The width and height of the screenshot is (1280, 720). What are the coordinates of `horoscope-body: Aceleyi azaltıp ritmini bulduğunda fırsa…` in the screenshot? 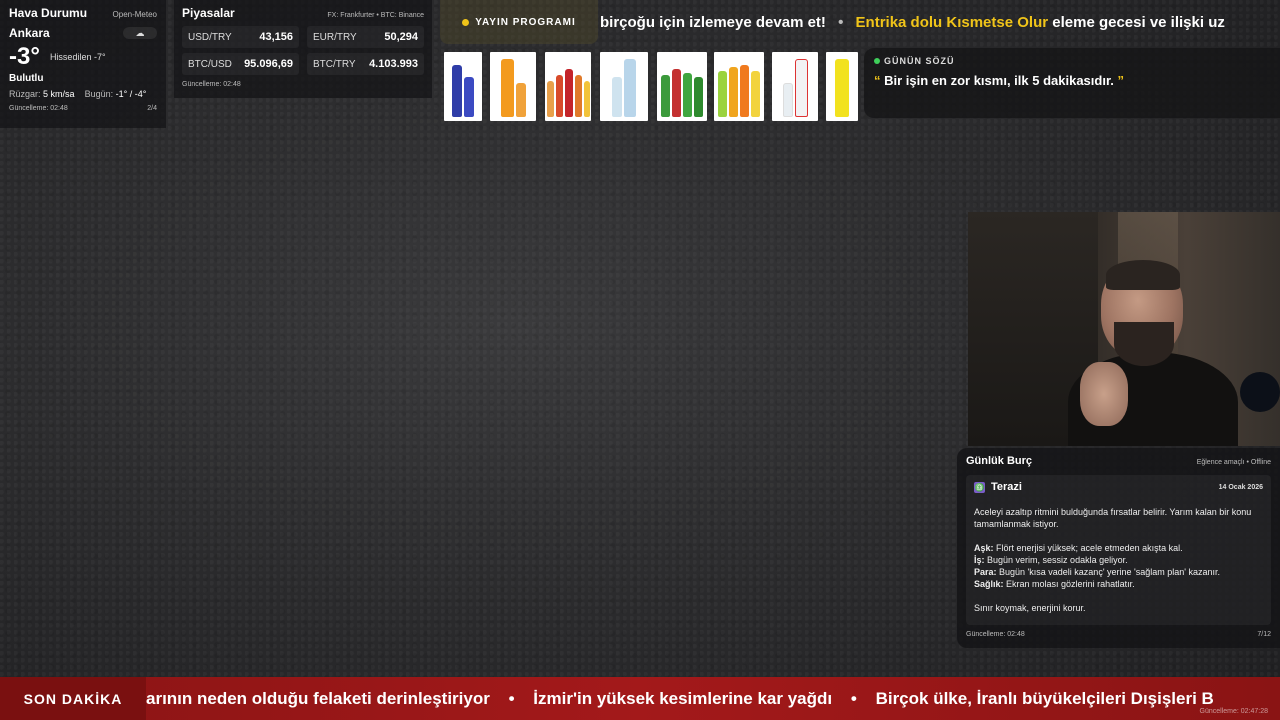 It's located at (1118, 560).